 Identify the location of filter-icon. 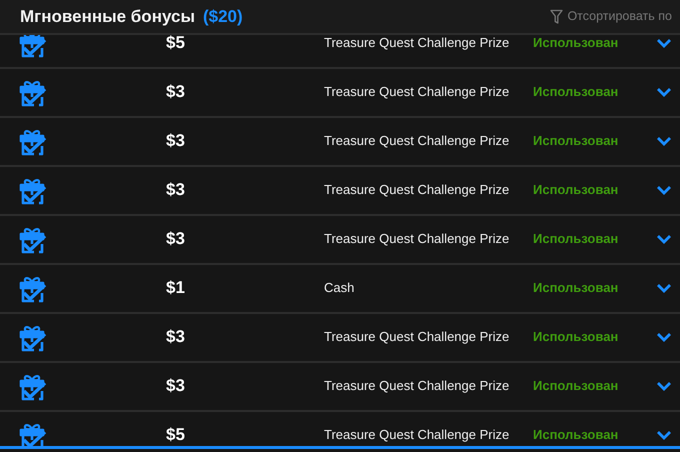
(557, 16).